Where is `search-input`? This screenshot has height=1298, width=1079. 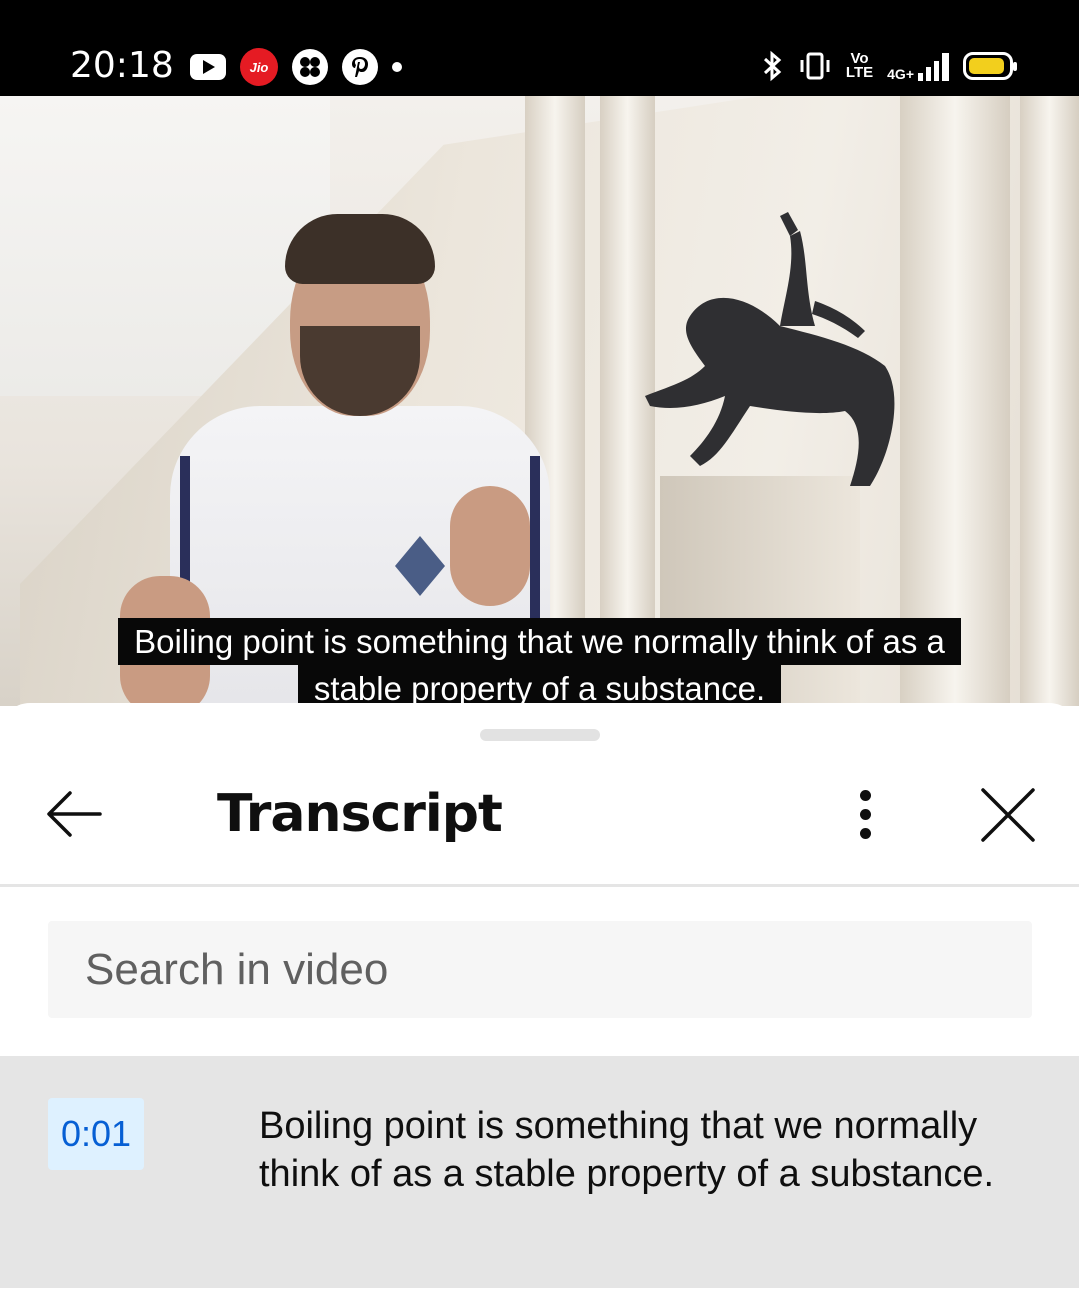
search-input is located at coordinates (540, 969).